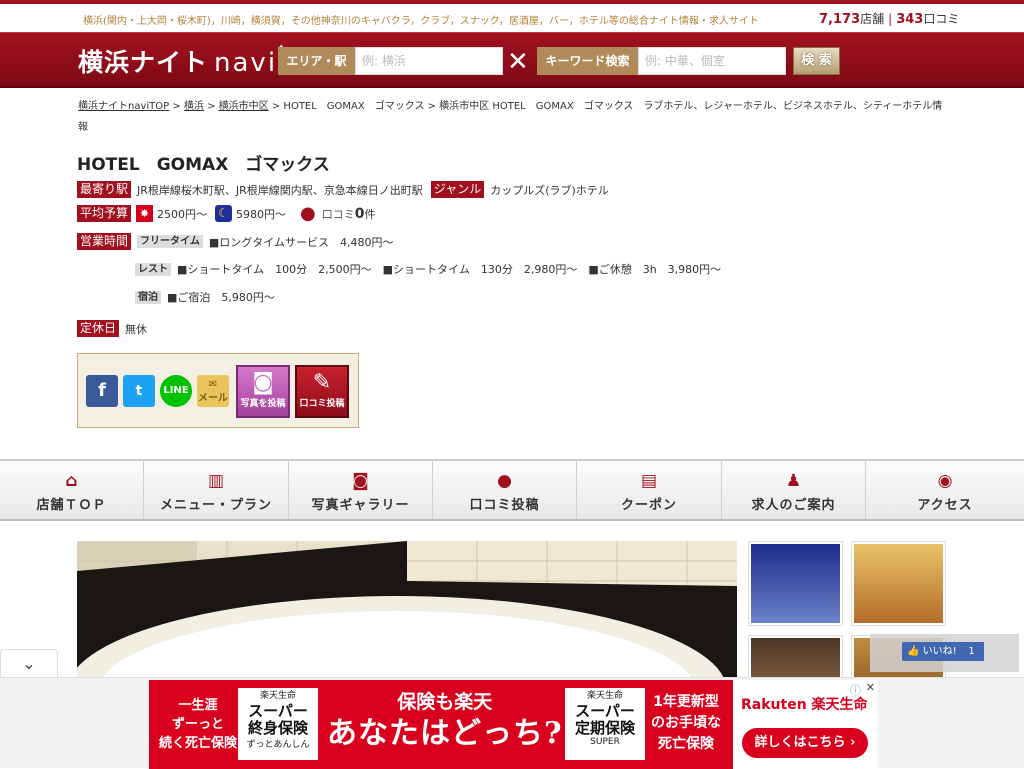  Describe the element at coordinates (123, 106) in the screenshot. I see `breadcrumb-link-top: 横浜ナイトnaviTOP` at that location.